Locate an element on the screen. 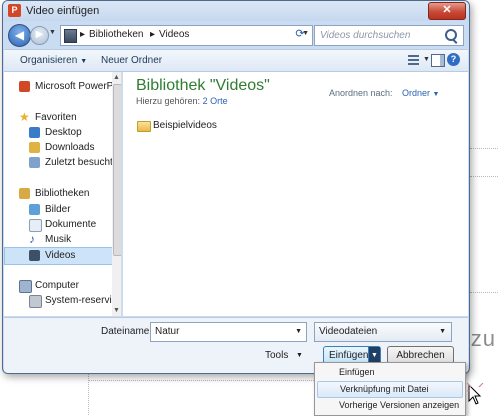 The image size is (498, 416). recent-places-icon is located at coordinates (34, 162).